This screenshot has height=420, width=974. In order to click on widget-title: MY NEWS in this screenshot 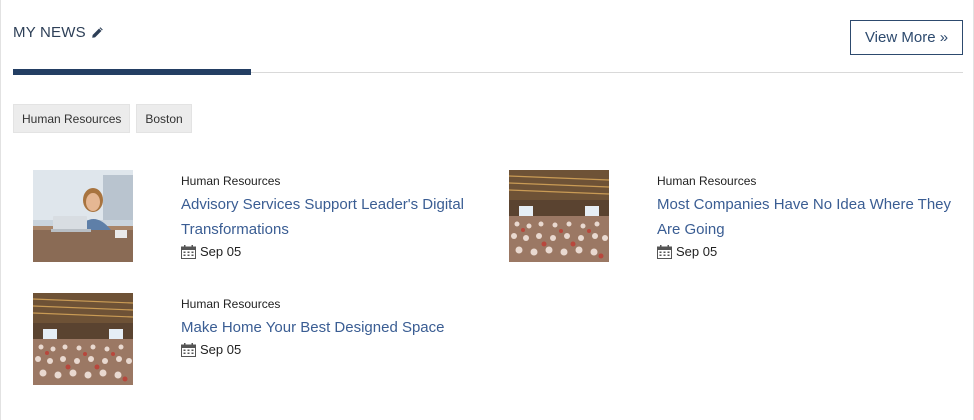, I will do `click(58, 32)`.